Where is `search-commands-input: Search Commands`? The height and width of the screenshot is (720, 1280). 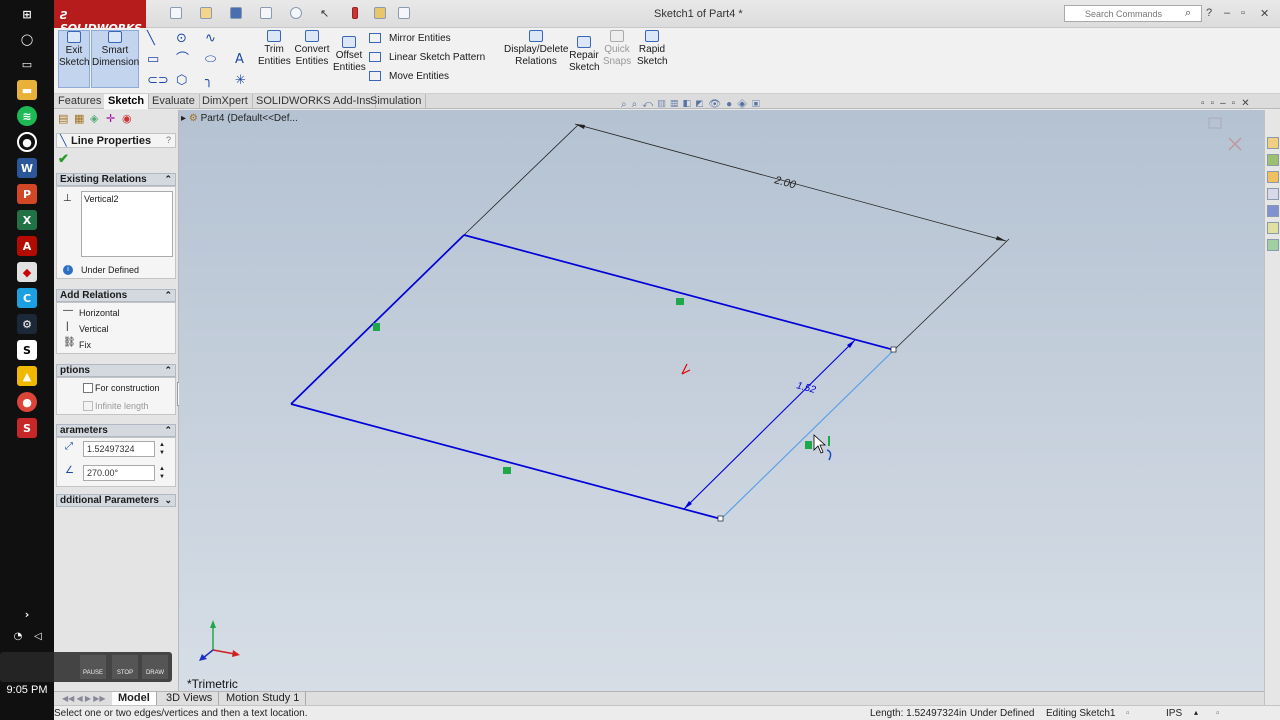
search-commands-input: Search Commands is located at coordinates (1133, 13).